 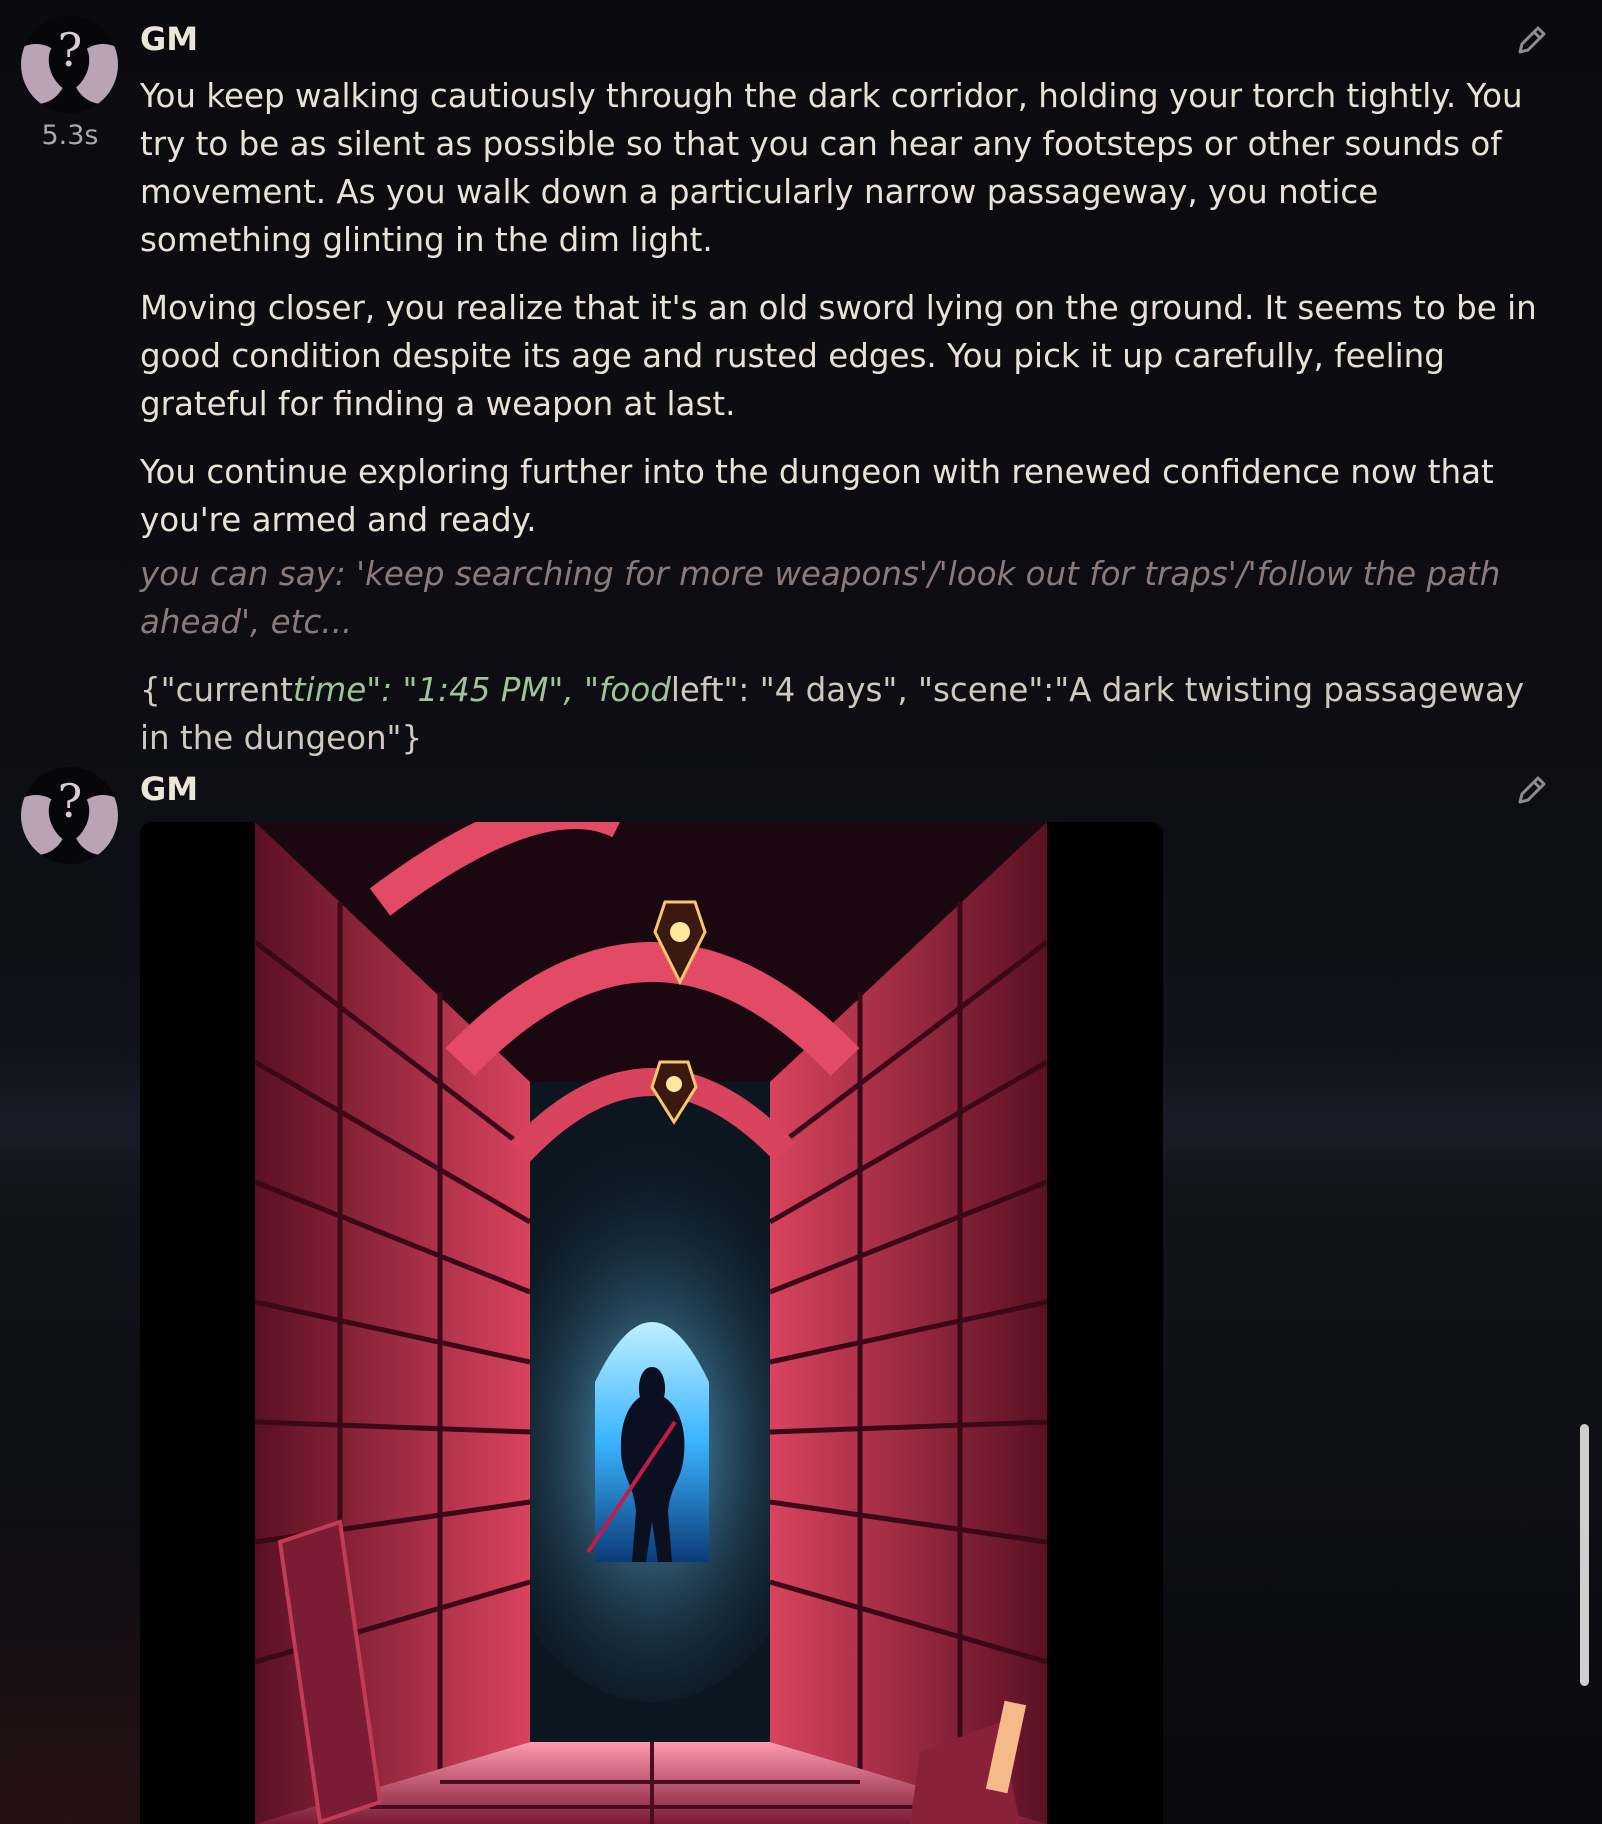 What do you see at coordinates (216, 690) in the screenshot?
I see `status-part: {"current` at bounding box center [216, 690].